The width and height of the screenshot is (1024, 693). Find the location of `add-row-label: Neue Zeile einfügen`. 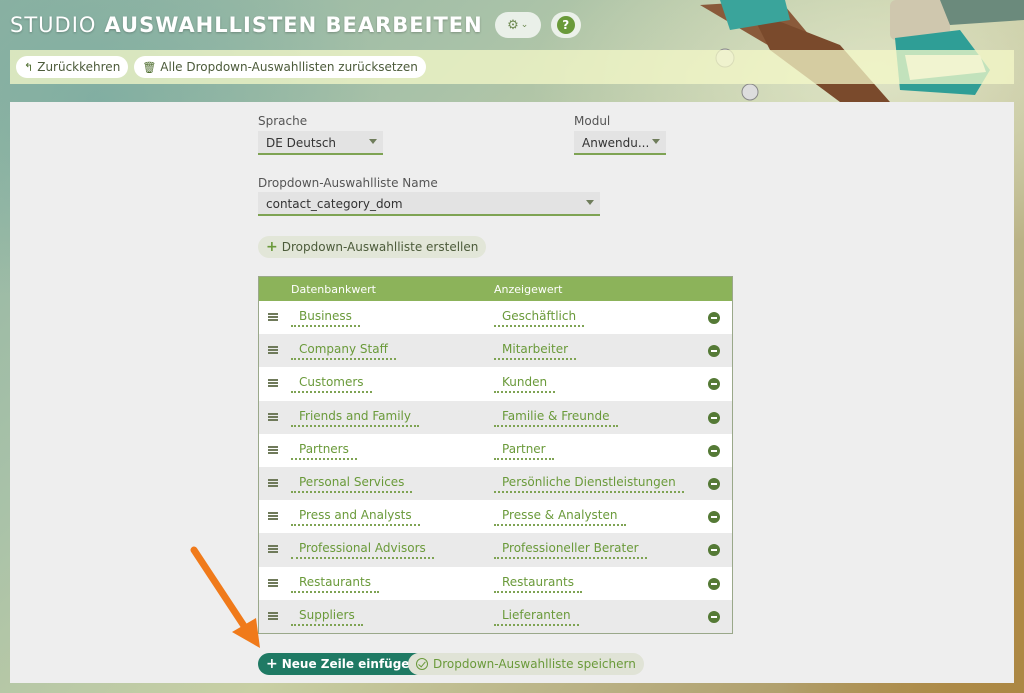

add-row-label: Neue Zeile einfügen is located at coordinates (349, 664).